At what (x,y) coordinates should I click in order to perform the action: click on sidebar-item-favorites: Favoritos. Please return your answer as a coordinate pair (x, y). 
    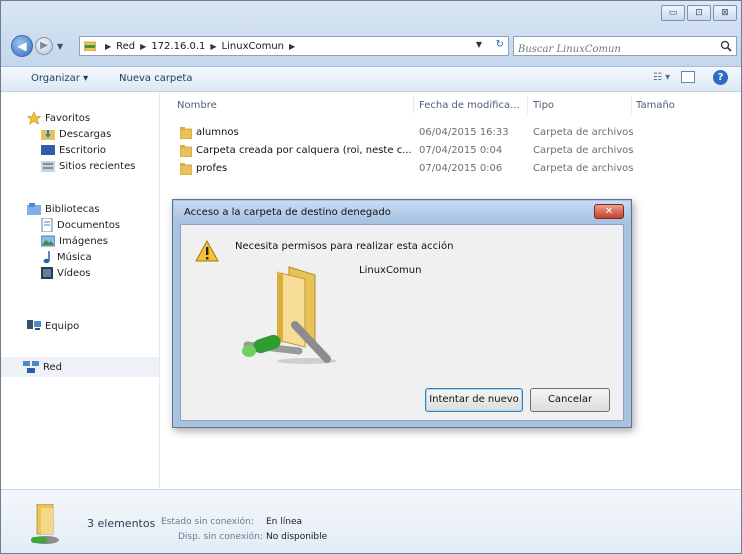
    Looking at the image, I should click on (58, 118).